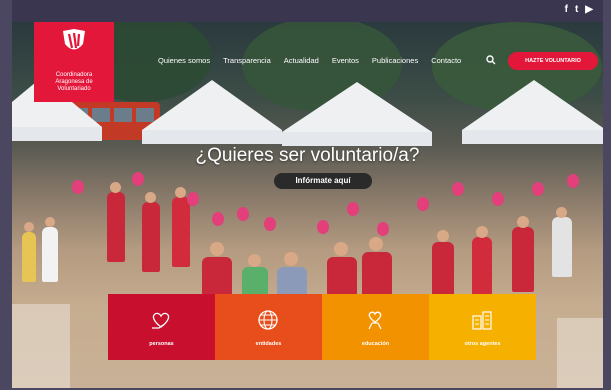 The width and height of the screenshot is (611, 390). What do you see at coordinates (323, 181) in the screenshot?
I see `info-button: Infórmate aquí` at bounding box center [323, 181].